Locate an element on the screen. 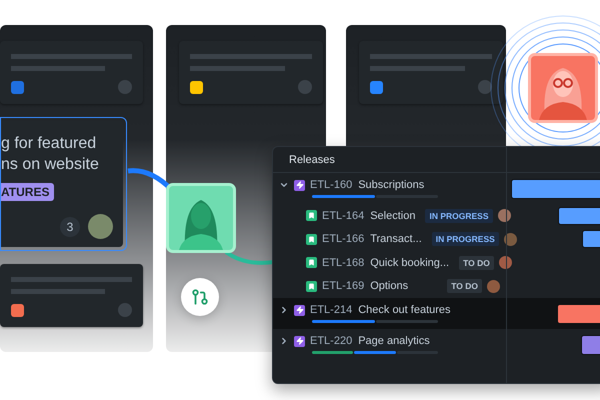  issue-key: ETL-214 is located at coordinates (331, 310).